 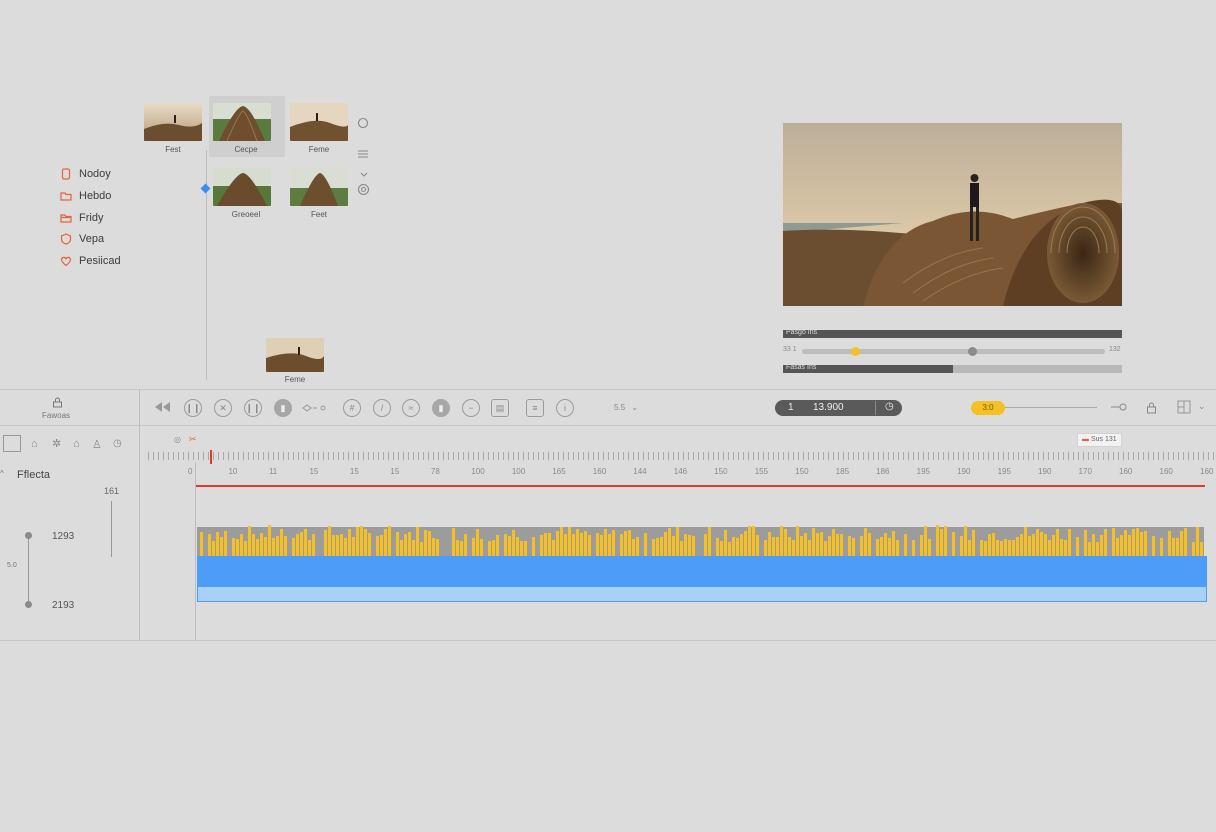 I want to click on split-button: ❙❙, so click(x=253, y=408).